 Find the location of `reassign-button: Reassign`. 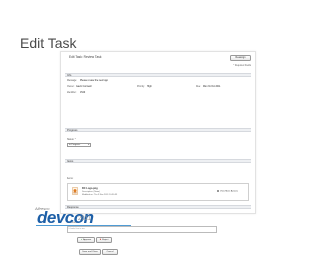

reassign-button: Reassign is located at coordinates (240, 58).